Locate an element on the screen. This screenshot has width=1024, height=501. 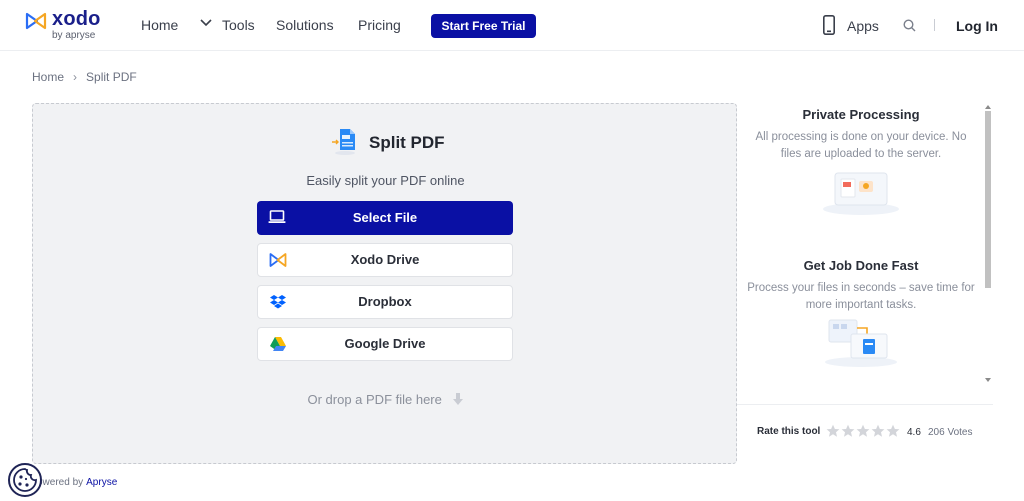
drop-hint-label: Or drop a PDF file here is located at coordinates (374, 399).